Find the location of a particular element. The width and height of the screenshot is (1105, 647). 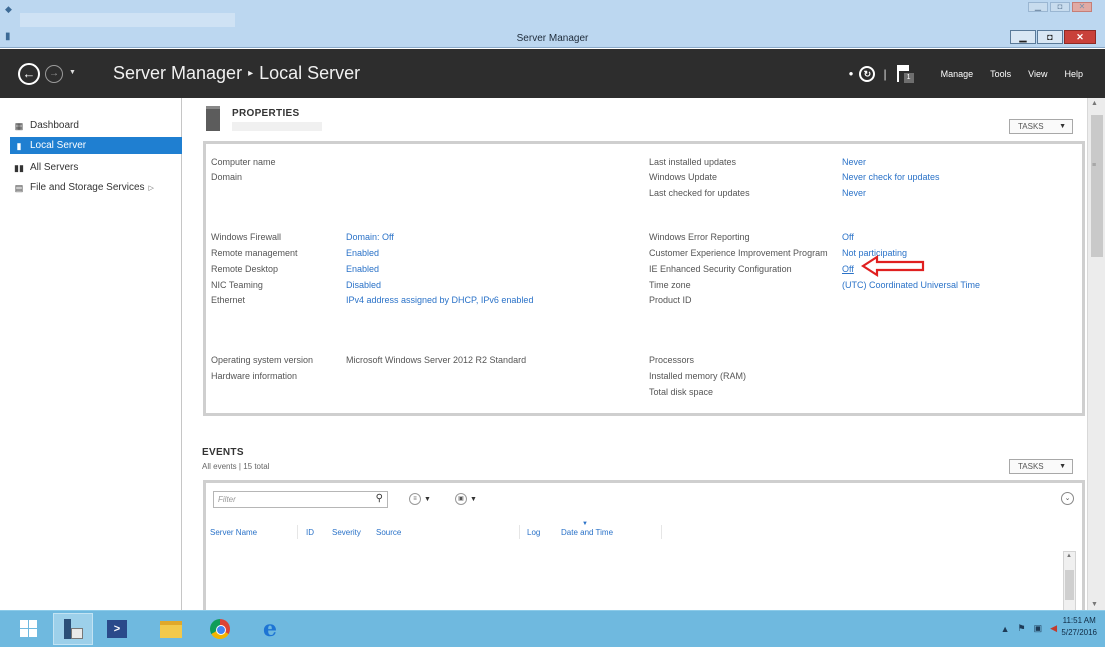

taskbar-clock: 11:51 AM 5/27/2016 is located at coordinates (1079, 627).